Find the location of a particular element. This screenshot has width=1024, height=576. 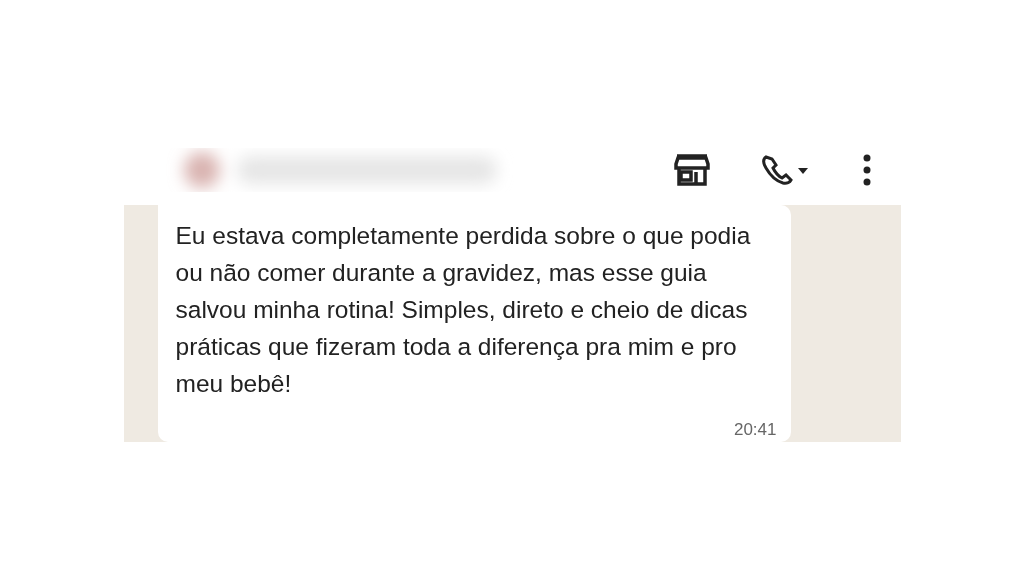

store-button is located at coordinates (692, 170).